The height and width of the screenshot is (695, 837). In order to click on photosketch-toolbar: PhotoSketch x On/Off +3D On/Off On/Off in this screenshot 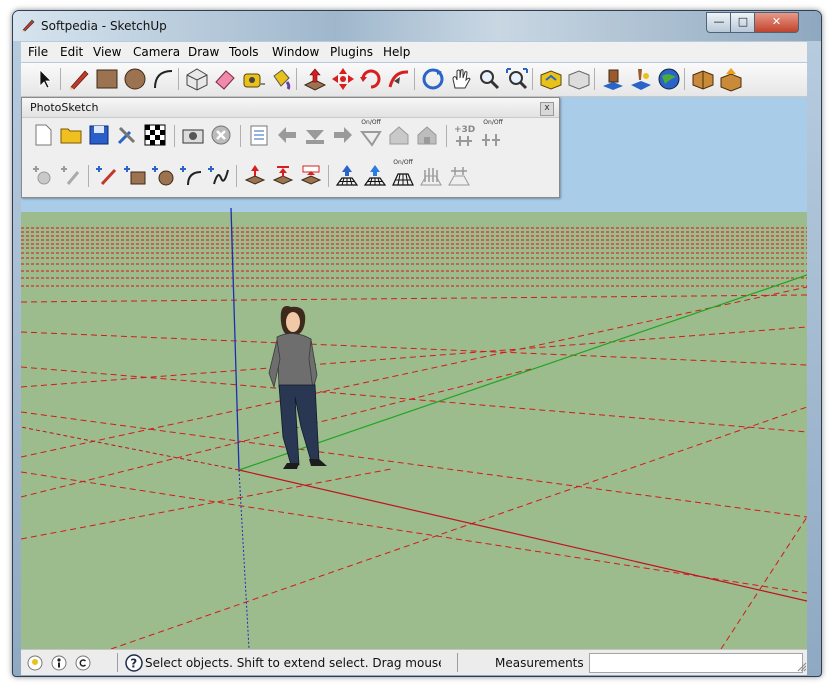, I will do `click(290, 147)`.